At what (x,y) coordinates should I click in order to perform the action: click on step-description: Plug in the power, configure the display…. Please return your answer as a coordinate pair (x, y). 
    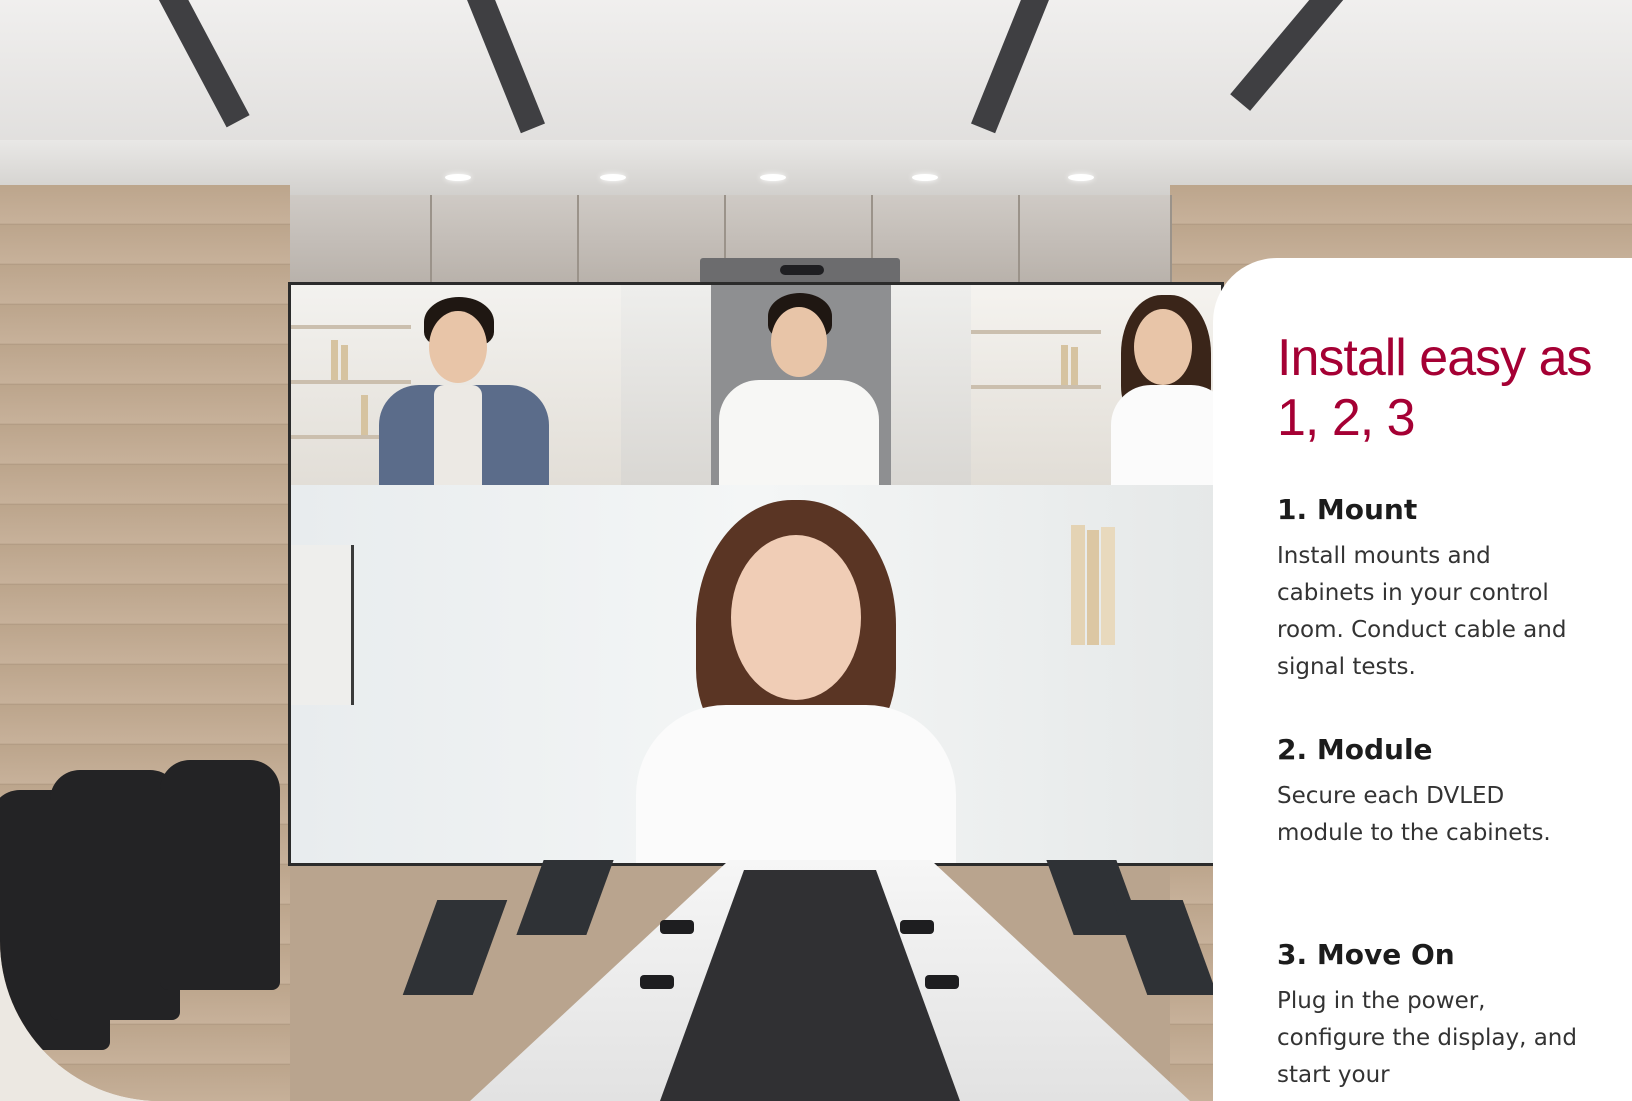
    Looking at the image, I should click on (1427, 1038).